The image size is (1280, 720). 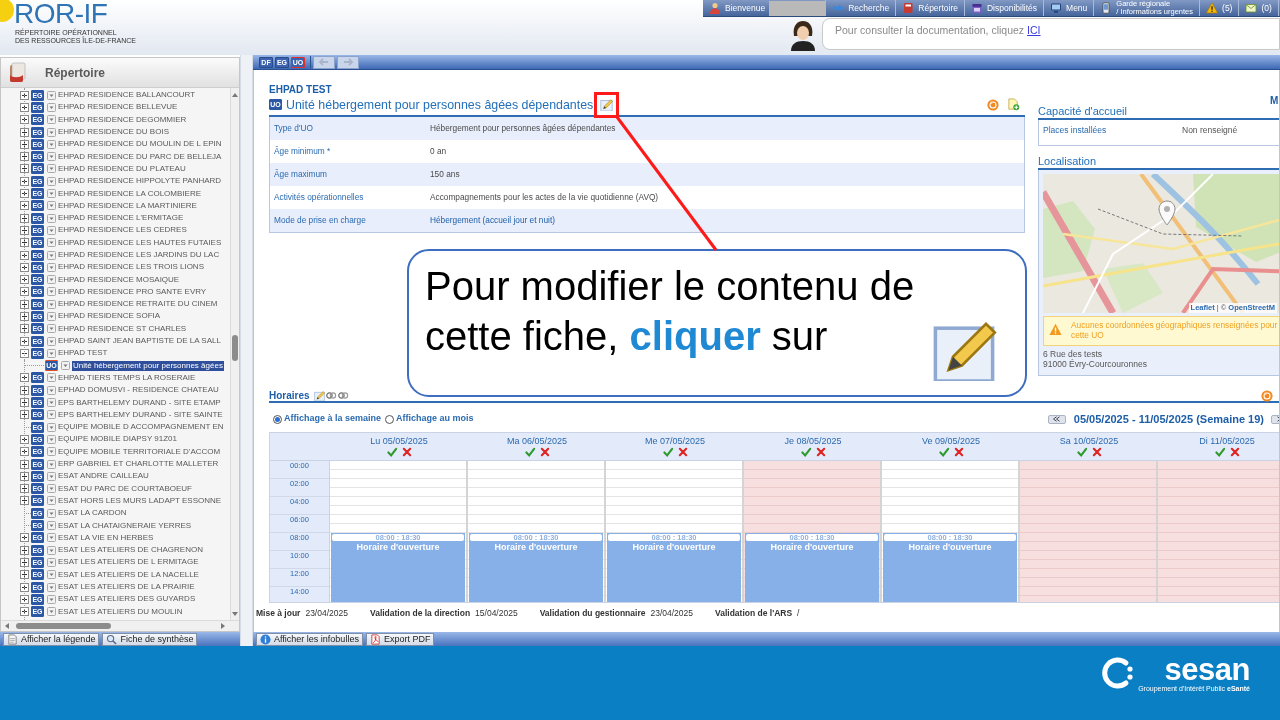 What do you see at coordinates (7, 626) in the screenshot?
I see `scroll-left-icon` at bounding box center [7, 626].